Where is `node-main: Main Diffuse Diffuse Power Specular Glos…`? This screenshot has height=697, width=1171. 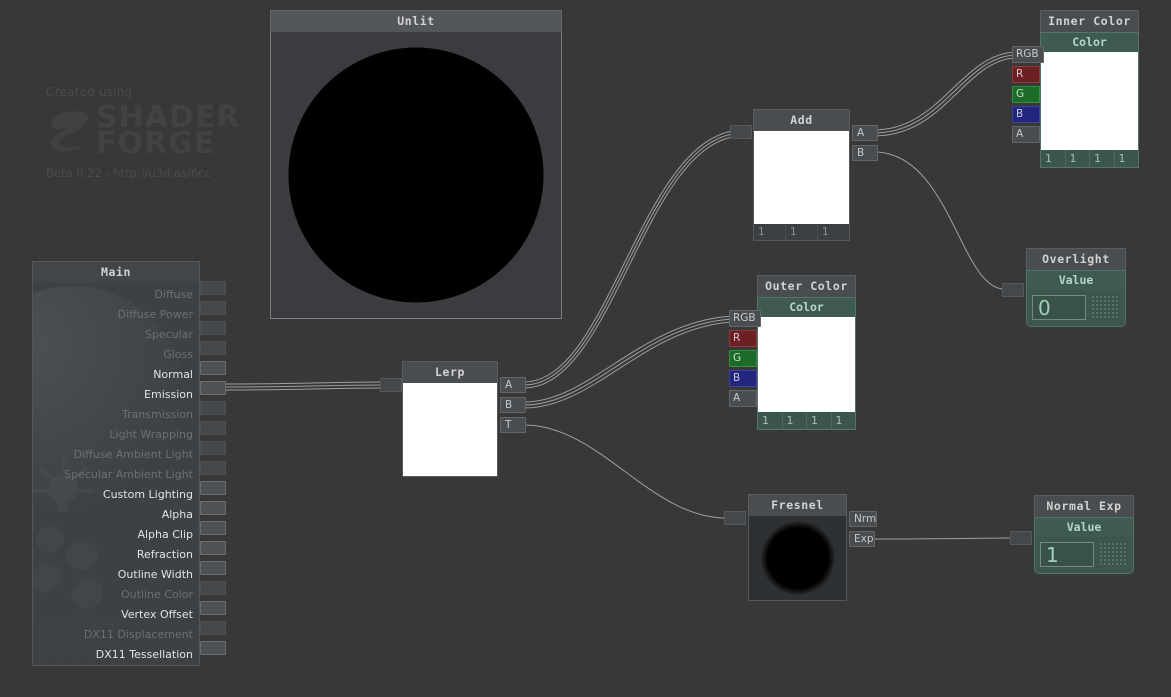
node-main: Main Diffuse Diffuse Power Specular Glos… is located at coordinates (116, 463).